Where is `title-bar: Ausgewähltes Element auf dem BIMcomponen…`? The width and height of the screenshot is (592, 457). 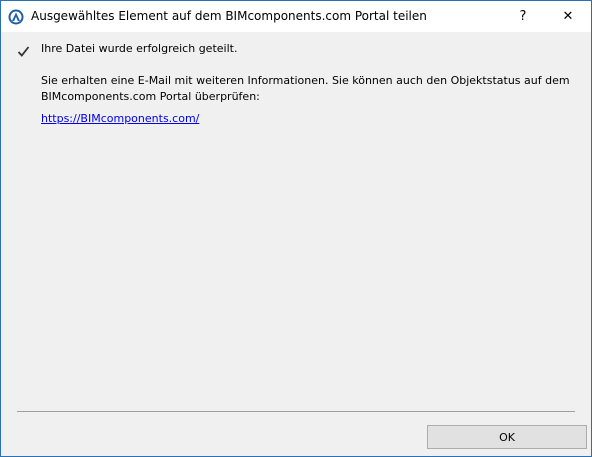
title-bar: Ausgewähltes Element auf dem BIMcomponen… is located at coordinates (296, 16).